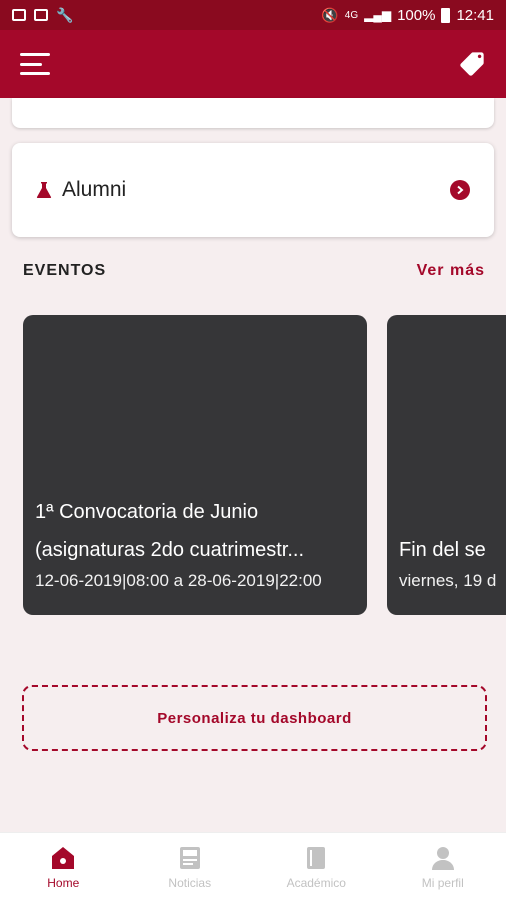 This screenshot has height=900, width=506. I want to click on event-title: Fin del se, so click(442, 550).